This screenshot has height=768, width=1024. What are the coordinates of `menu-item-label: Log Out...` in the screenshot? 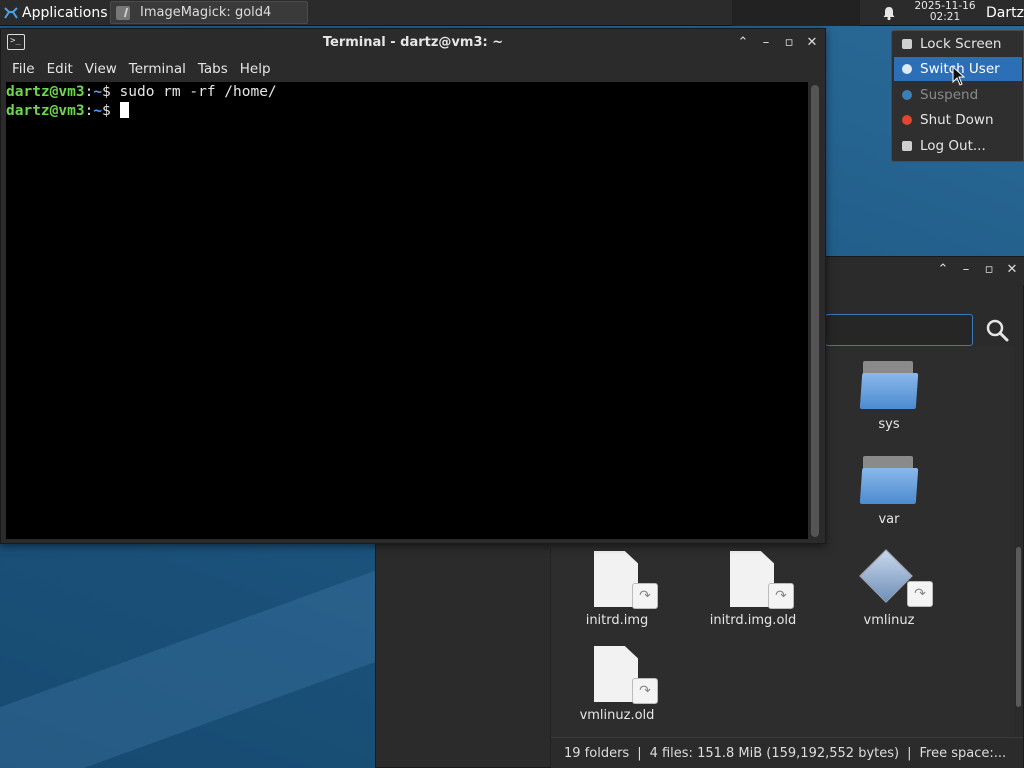 It's located at (953, 146).